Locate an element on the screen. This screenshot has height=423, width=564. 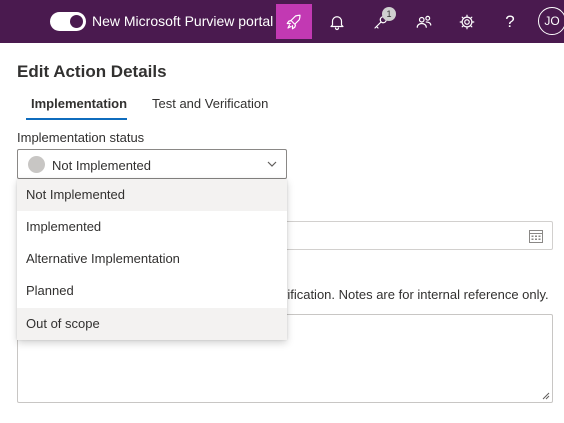
chevron-down-icon is located at coordinates (272, 164).